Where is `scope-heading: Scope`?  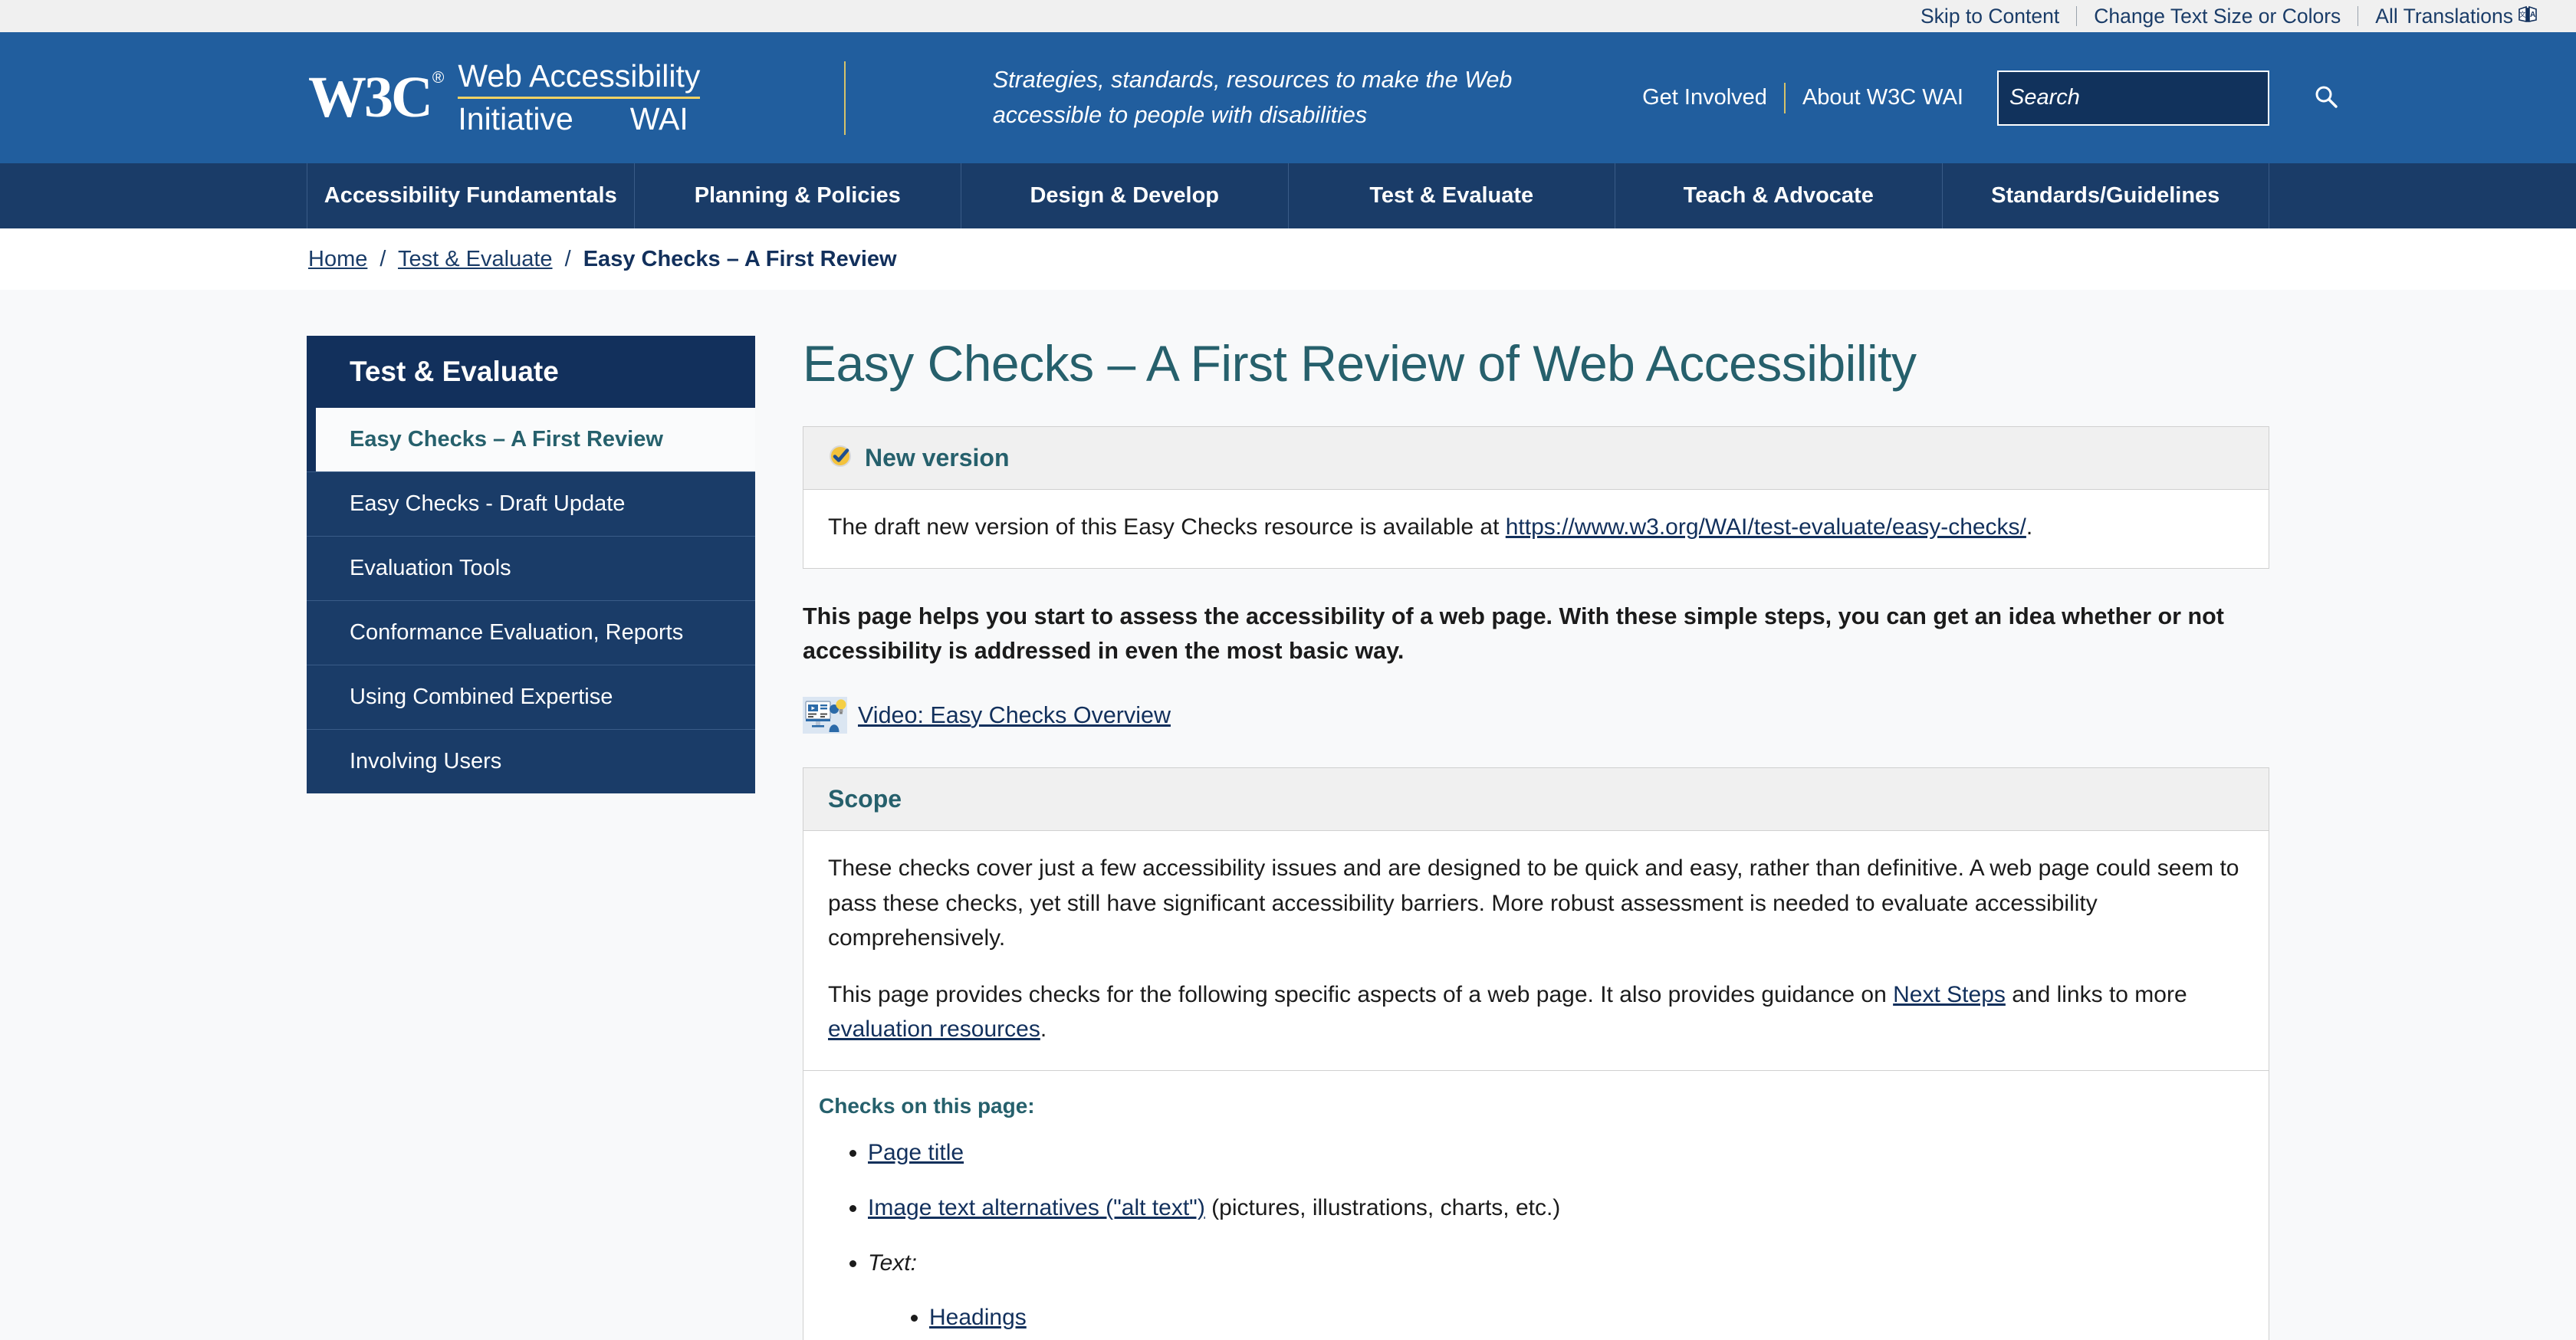 scope-heading: Scope is located at coordinates (865, 799).